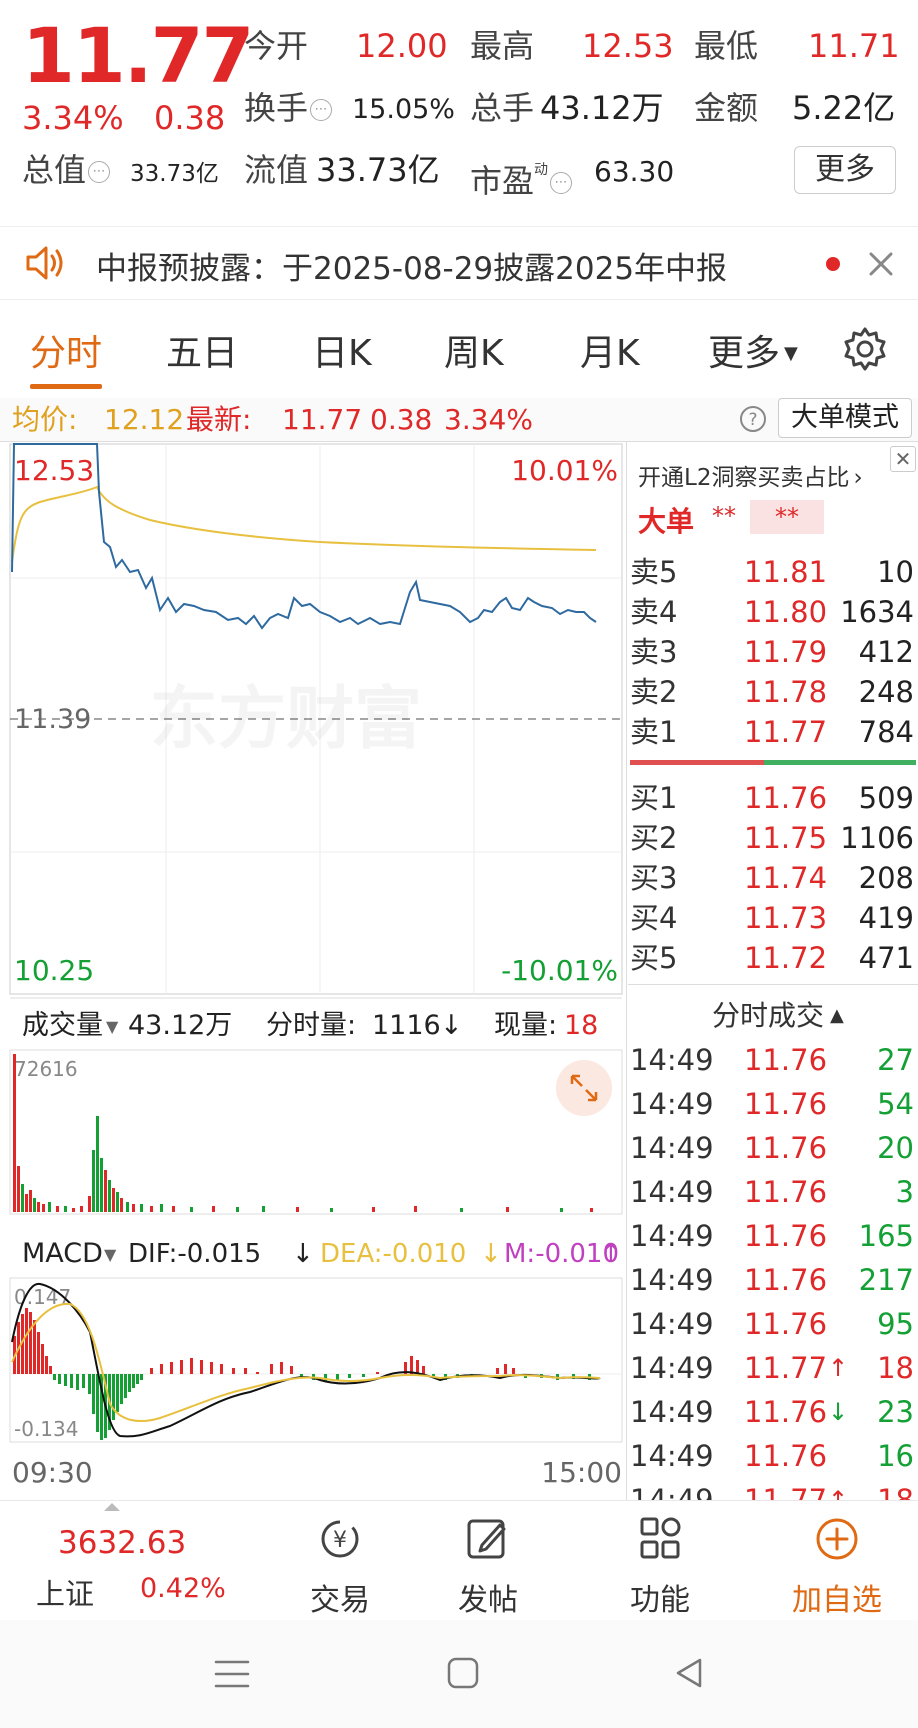 This screenshot has width=918, height=1728. Describe the element at coordinates (521, 175) in the screenshot. I see `pe-label: 市盈动⋯` at that location.